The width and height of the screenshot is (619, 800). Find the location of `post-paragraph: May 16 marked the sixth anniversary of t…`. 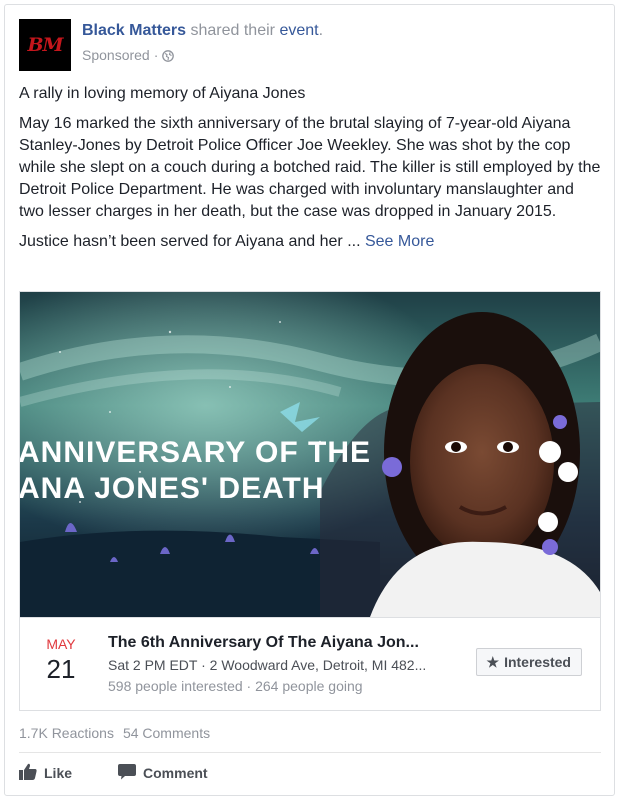

post-paragraph: May 16 marked the sixth anniversary of t… is located at coordinates (310, 167).